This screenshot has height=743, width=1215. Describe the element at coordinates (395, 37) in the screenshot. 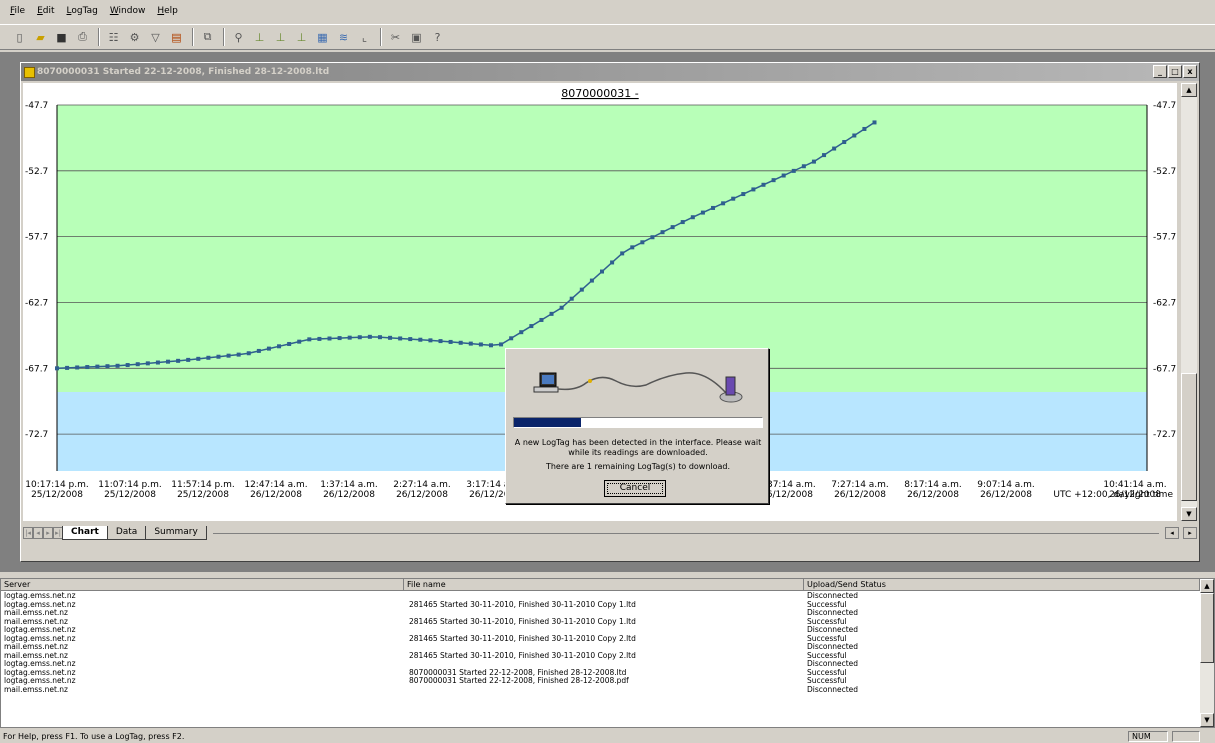

I see `tools-icon: ✂` at that location.